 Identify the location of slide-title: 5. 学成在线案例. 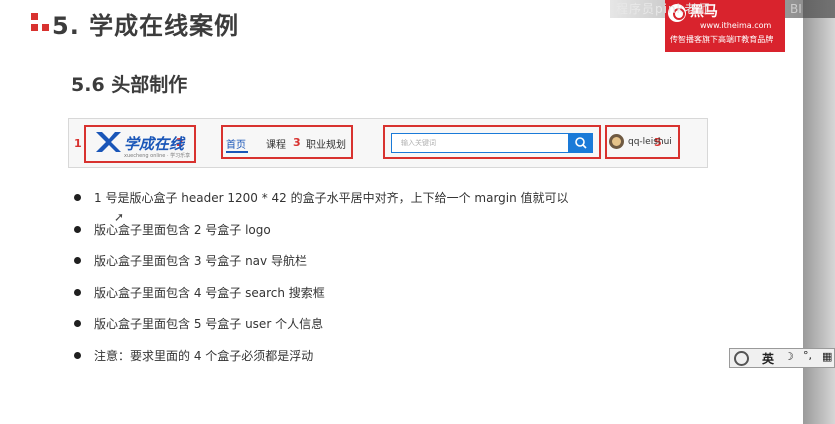
(146, 26).